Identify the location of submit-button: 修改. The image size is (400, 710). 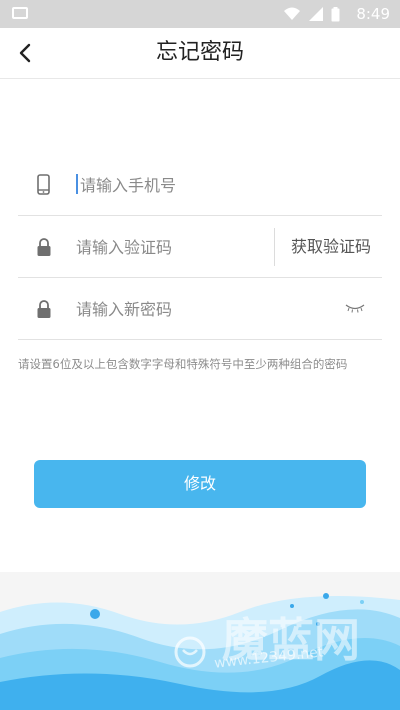
(200, 484).